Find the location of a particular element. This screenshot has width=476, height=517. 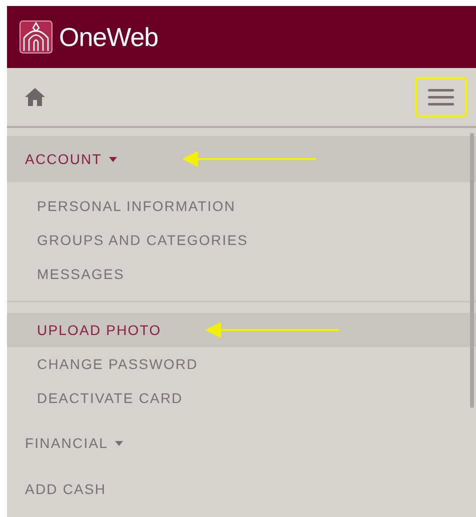

menu-icon is located at coordinates (441, 97).